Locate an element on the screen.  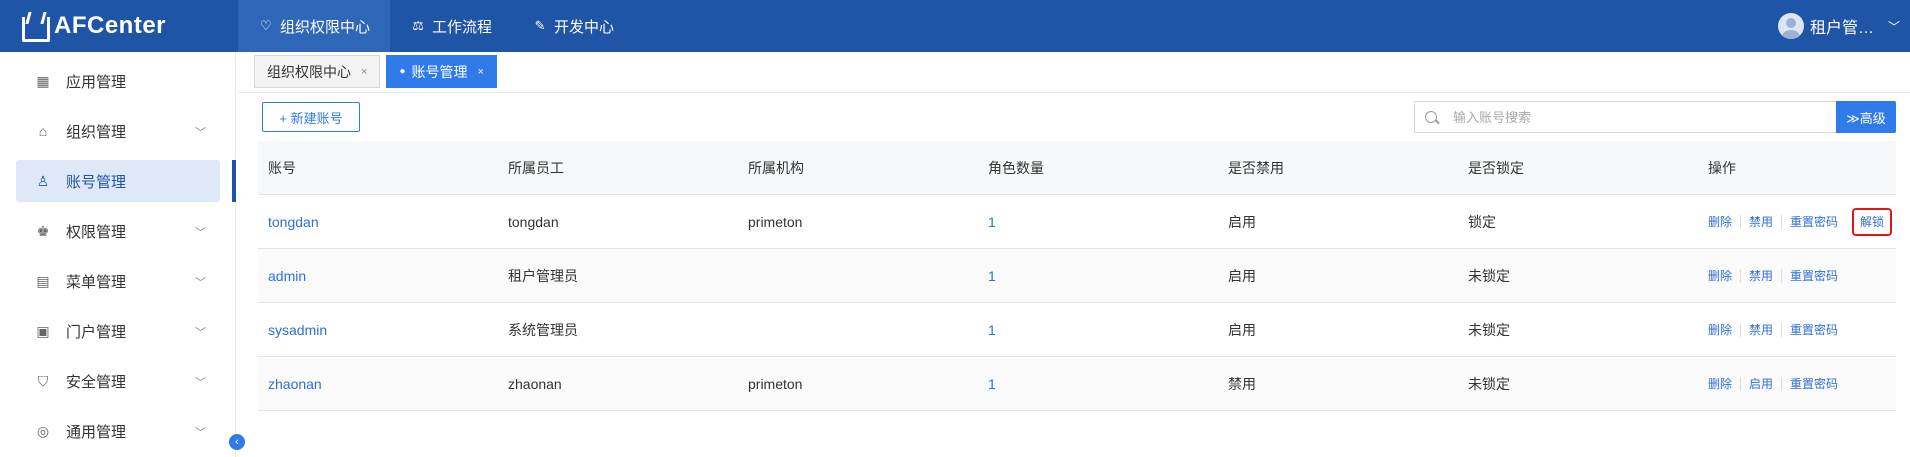
advanced-search-button: ≫高级 is located at coordinates (1866, 117).